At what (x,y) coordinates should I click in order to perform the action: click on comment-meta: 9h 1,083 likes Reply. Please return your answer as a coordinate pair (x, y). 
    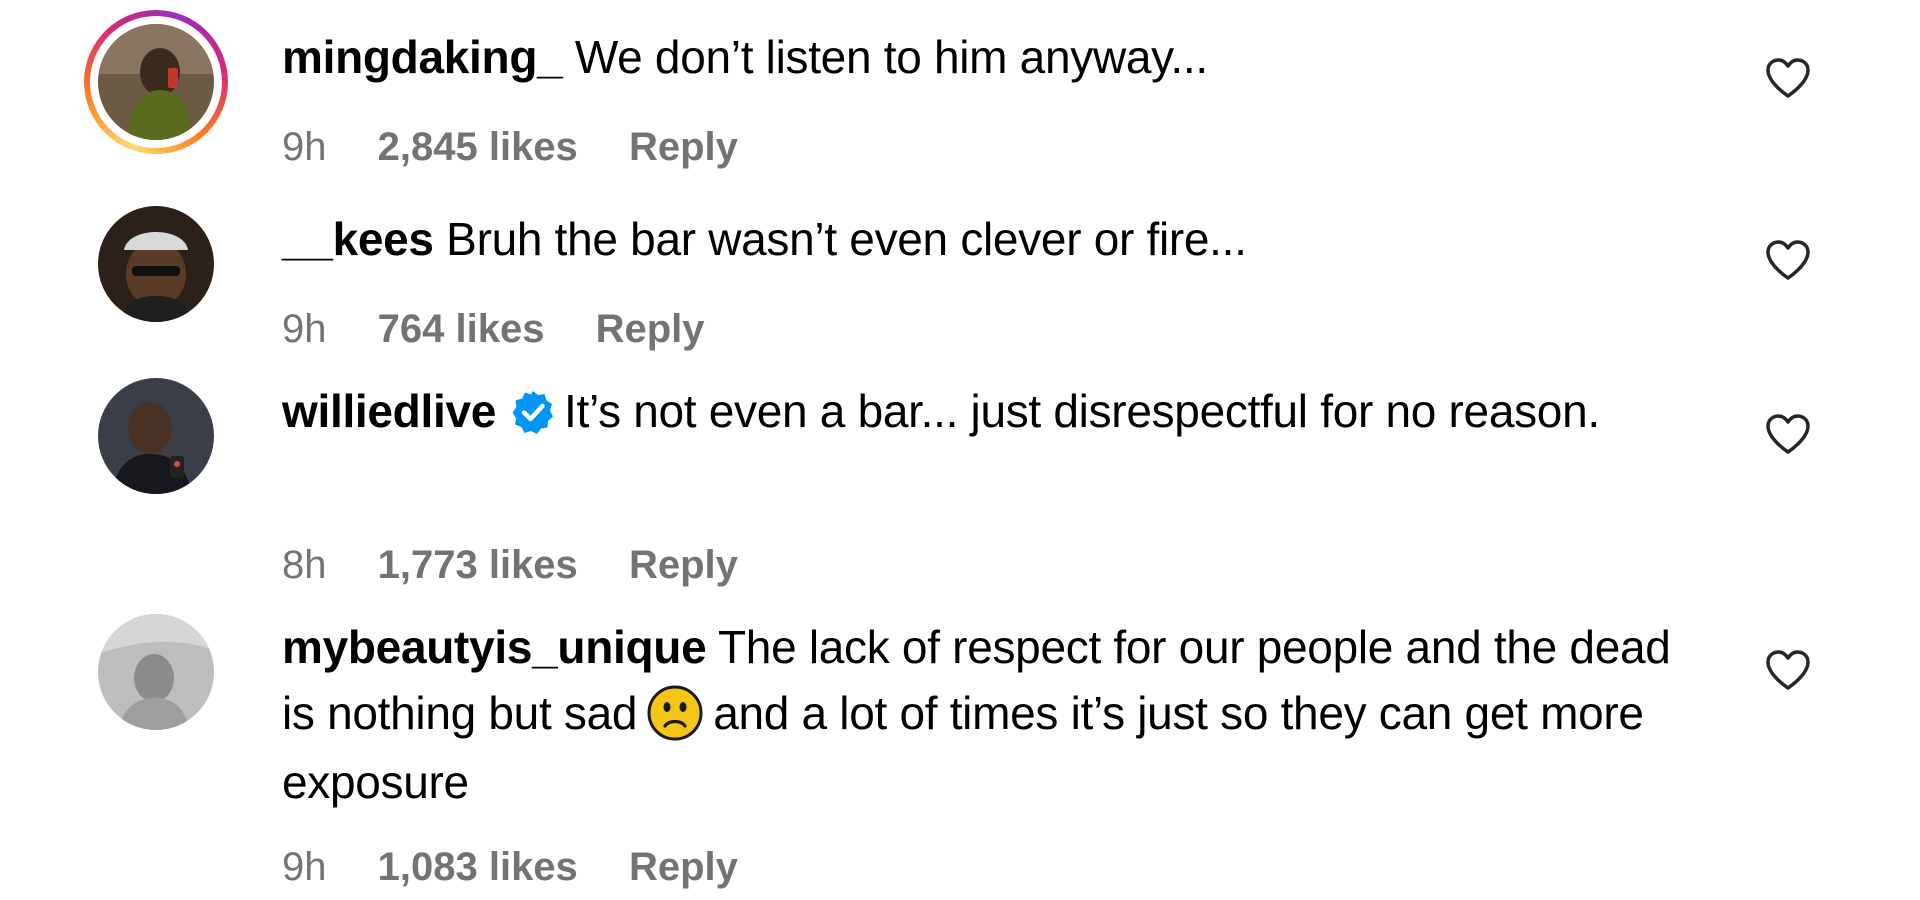
    Looking at the image, I should click on (530, 867).